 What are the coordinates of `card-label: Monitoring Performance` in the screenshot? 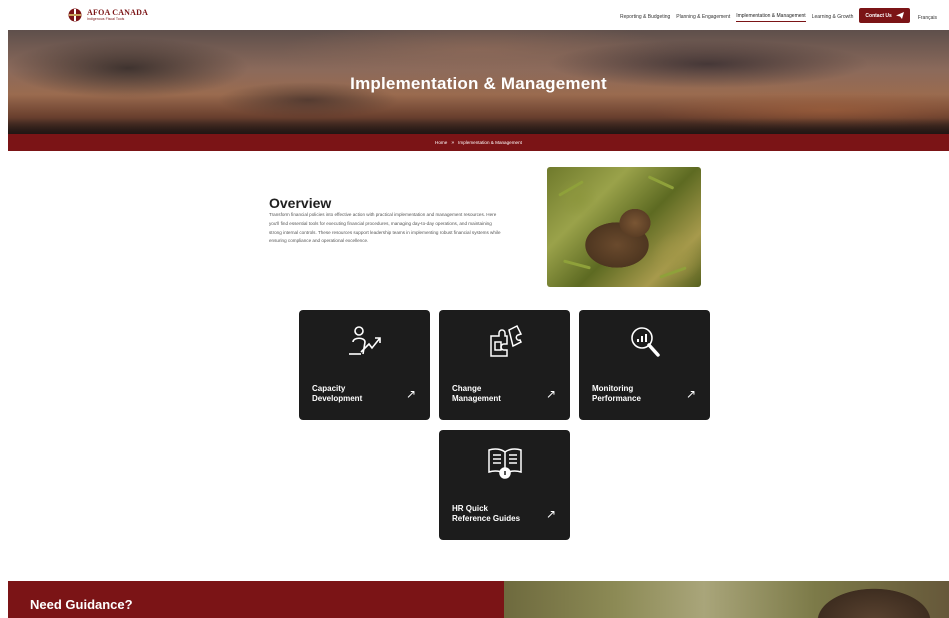 It's located at (616, 393).